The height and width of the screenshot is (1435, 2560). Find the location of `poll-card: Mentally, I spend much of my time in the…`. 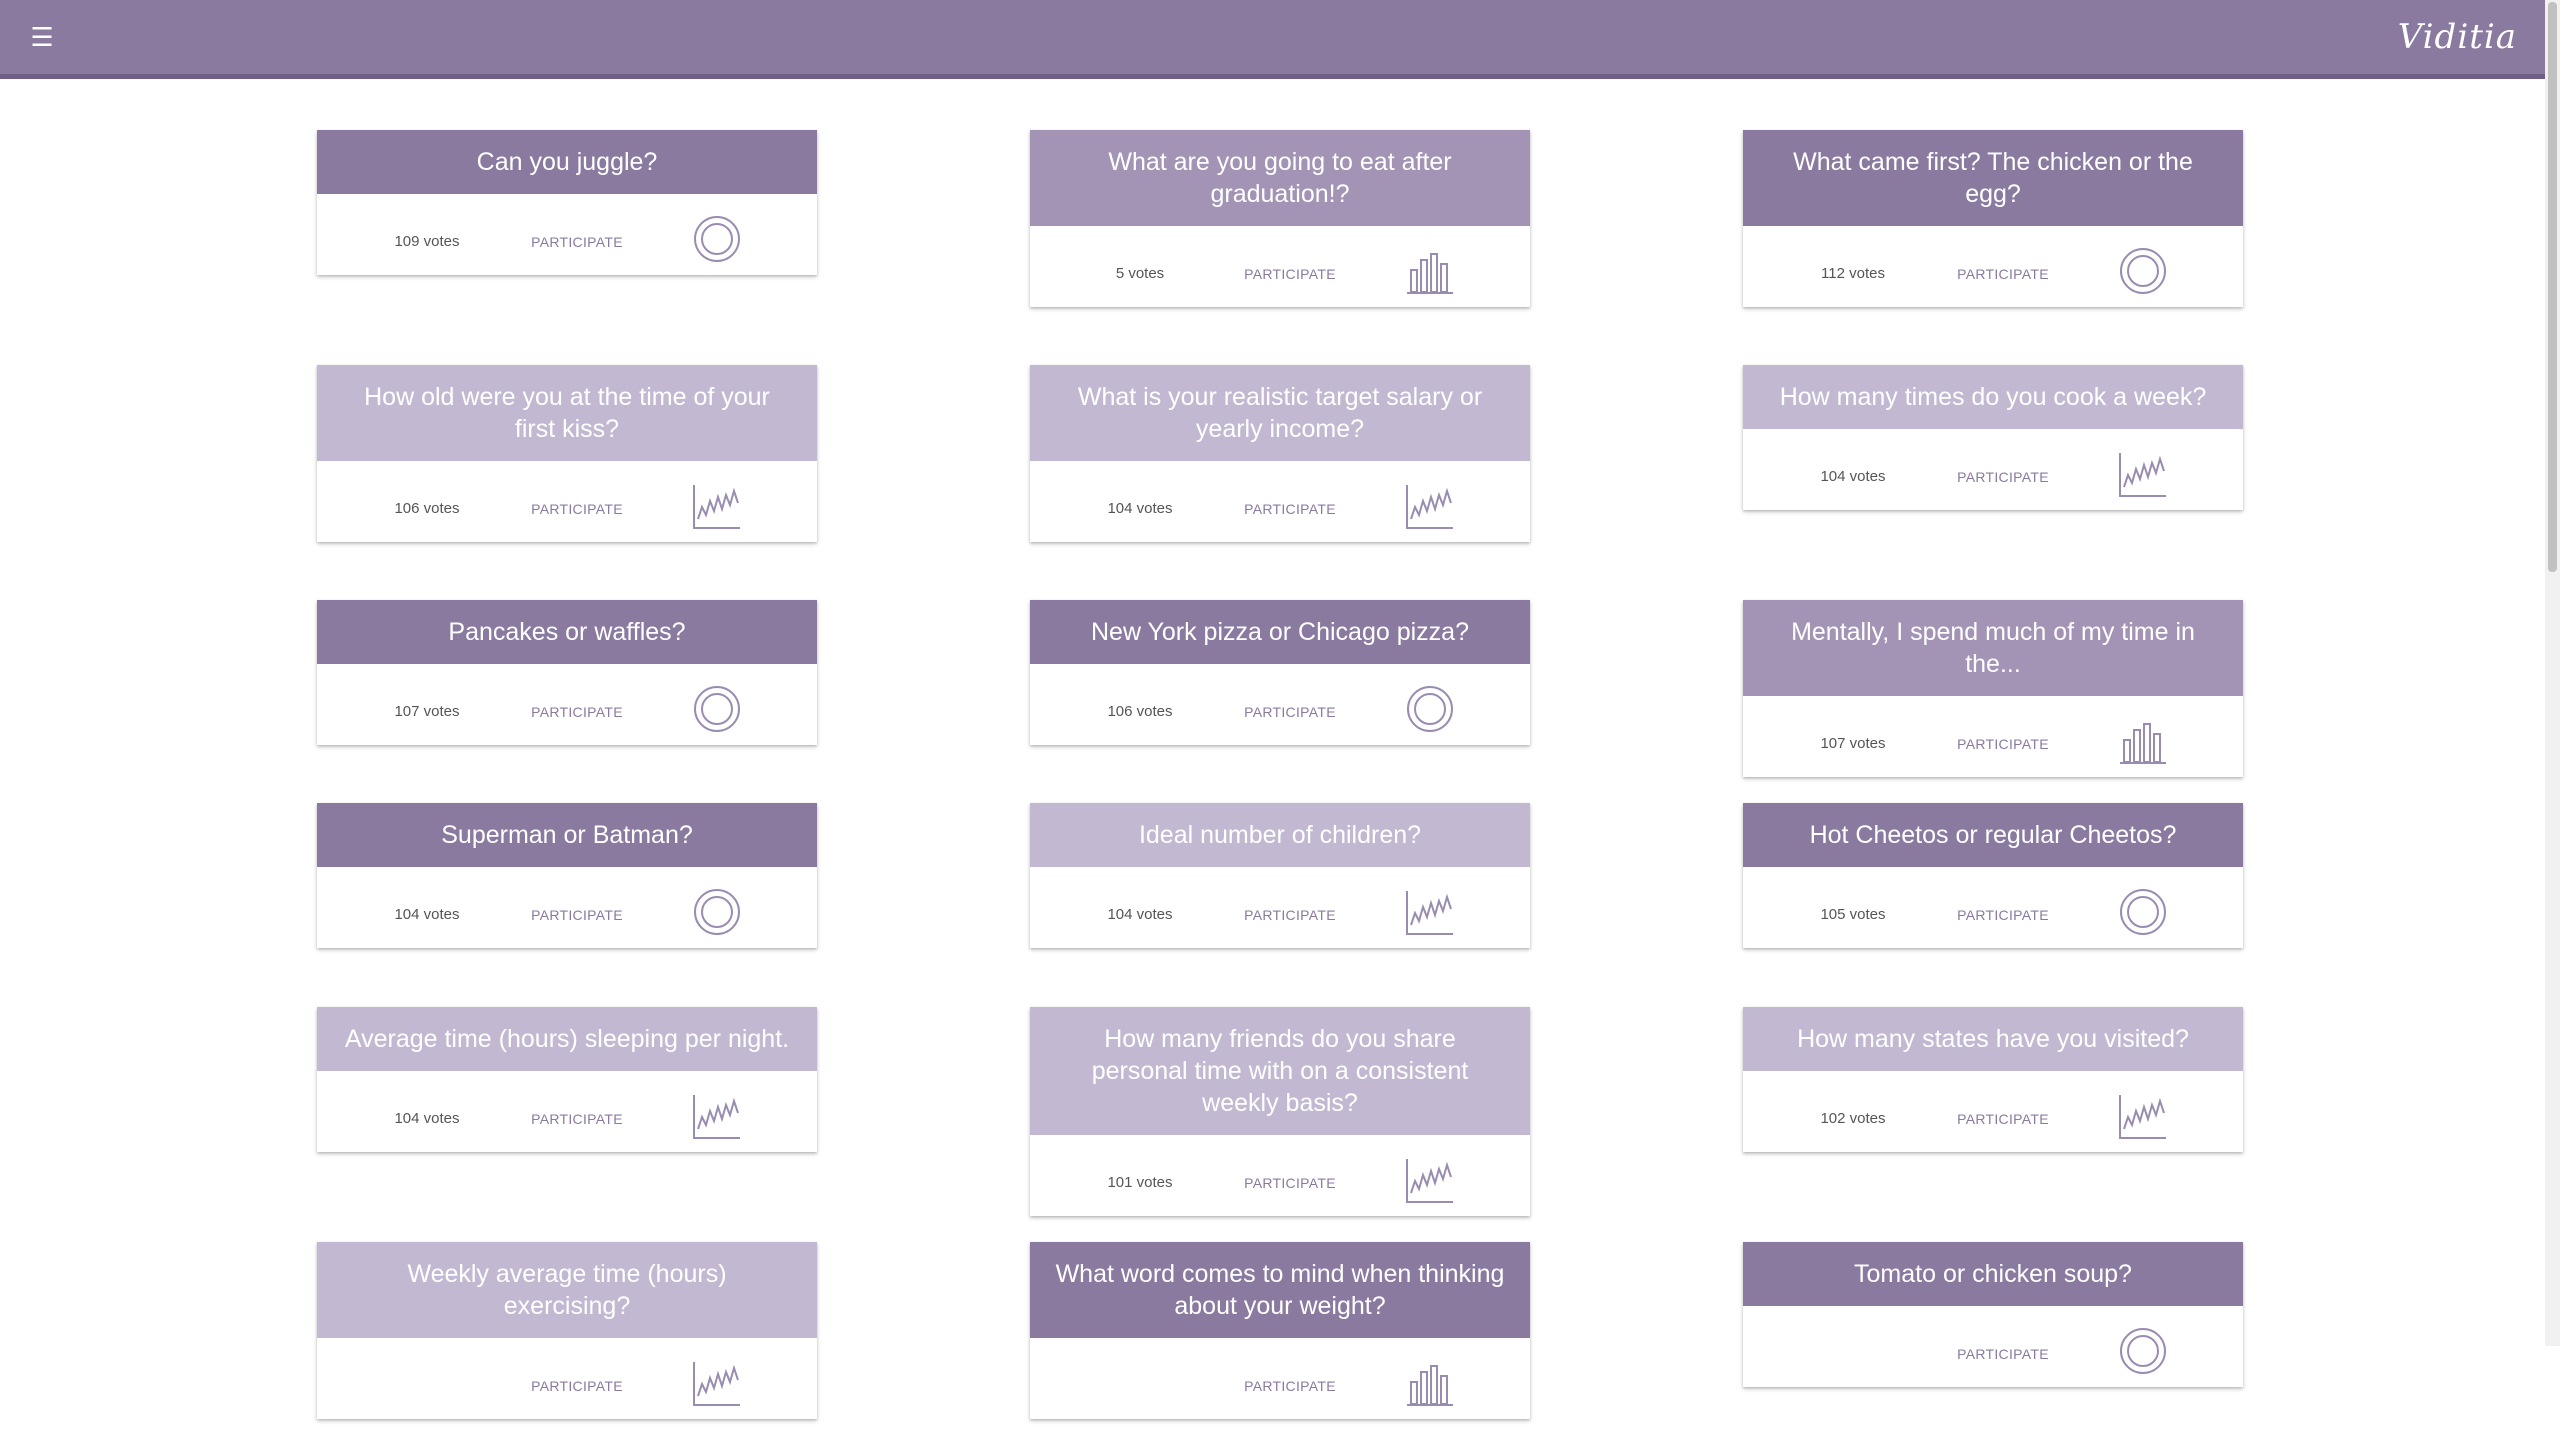

poll-card: Mentally, I spend much of my time in the… is located at coordinates (1993, 688).